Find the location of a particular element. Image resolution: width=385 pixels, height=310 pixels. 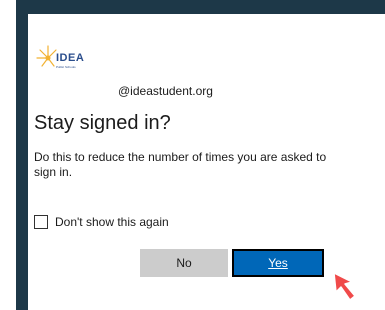

window-frame-top is located at coordinates (200, 7).